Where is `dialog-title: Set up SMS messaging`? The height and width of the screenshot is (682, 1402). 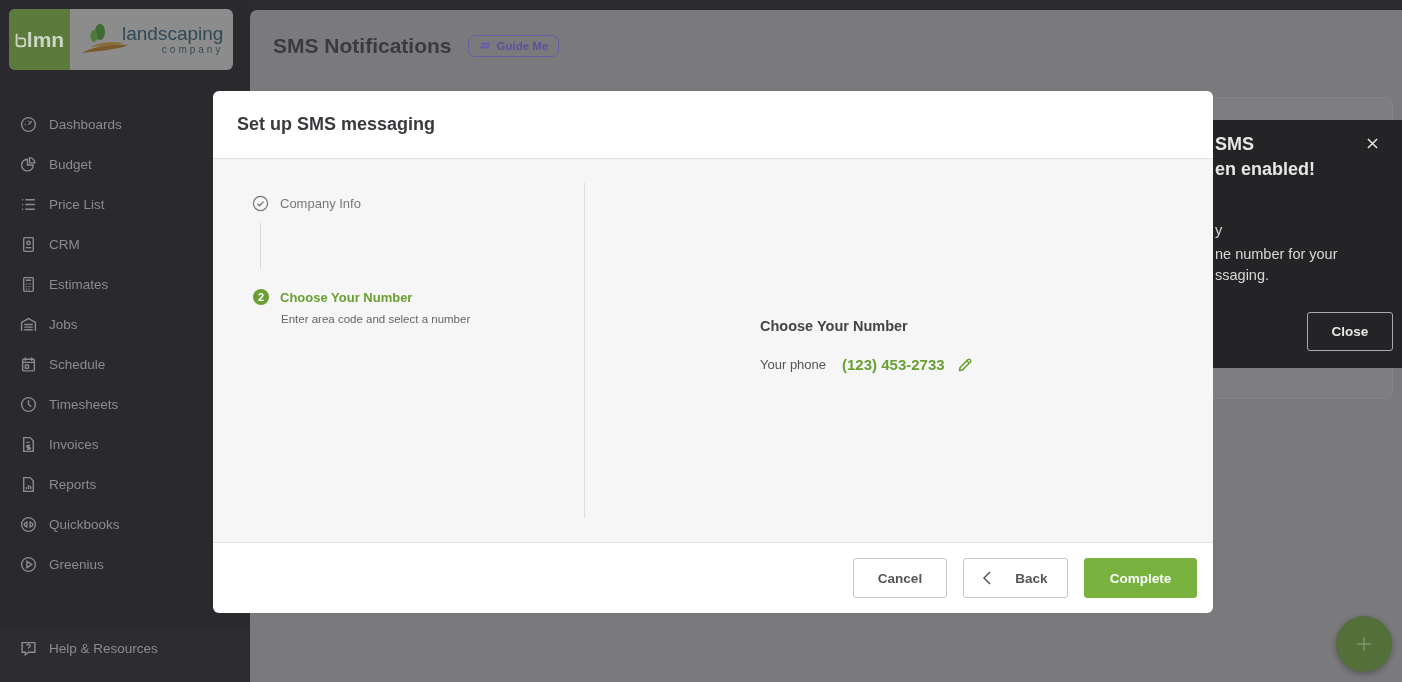 dialog-title: Set up SMS messaging is located at coordinates (336, 124).